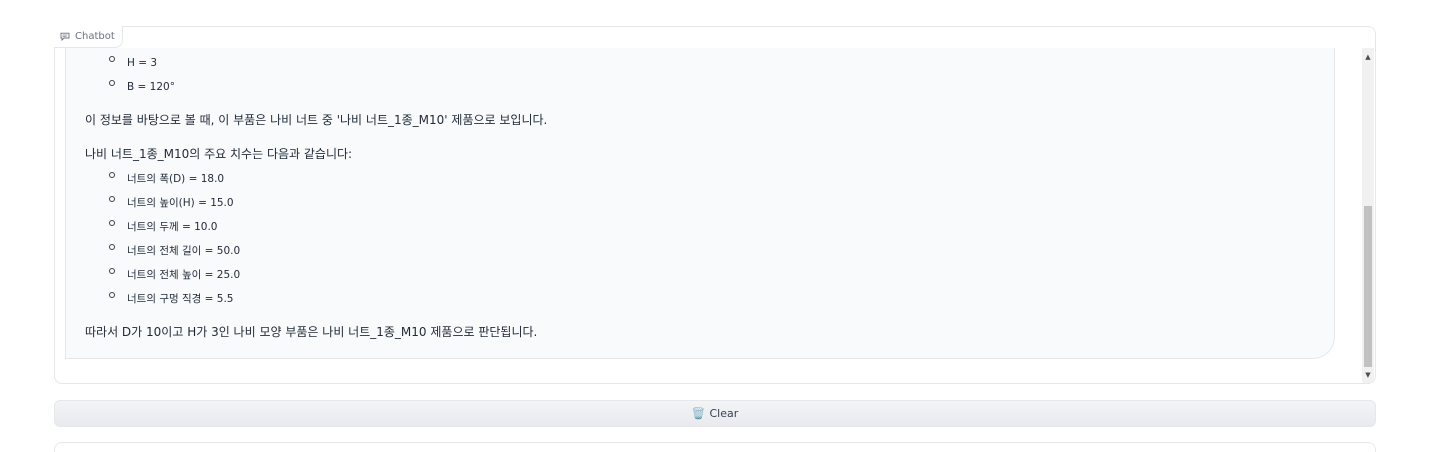  I want to click on message-paragraph: 나비 너트_1종_M10의 주요 치수는 다음과 같습니다:, so click(219, 154).